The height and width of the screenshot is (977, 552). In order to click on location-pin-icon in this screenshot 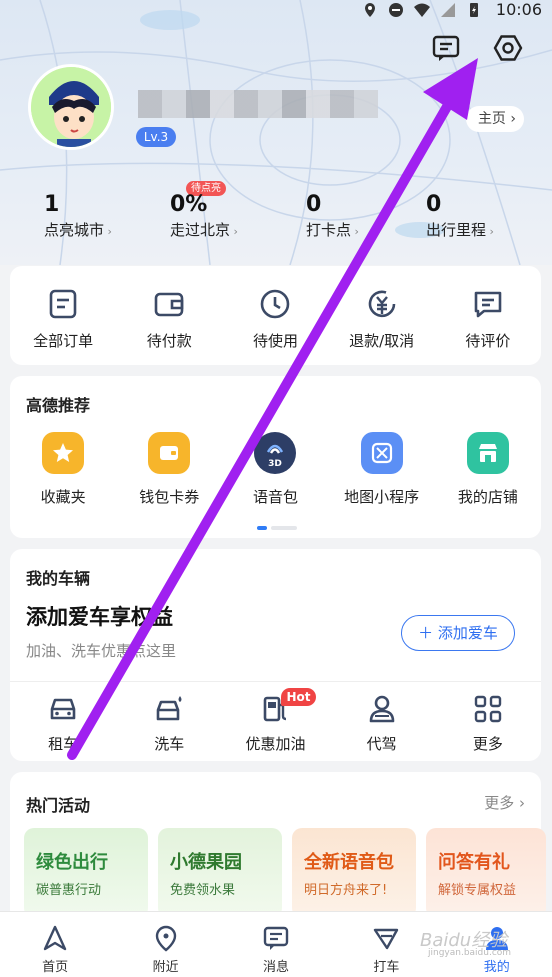, I will do `click(165, 938)`.